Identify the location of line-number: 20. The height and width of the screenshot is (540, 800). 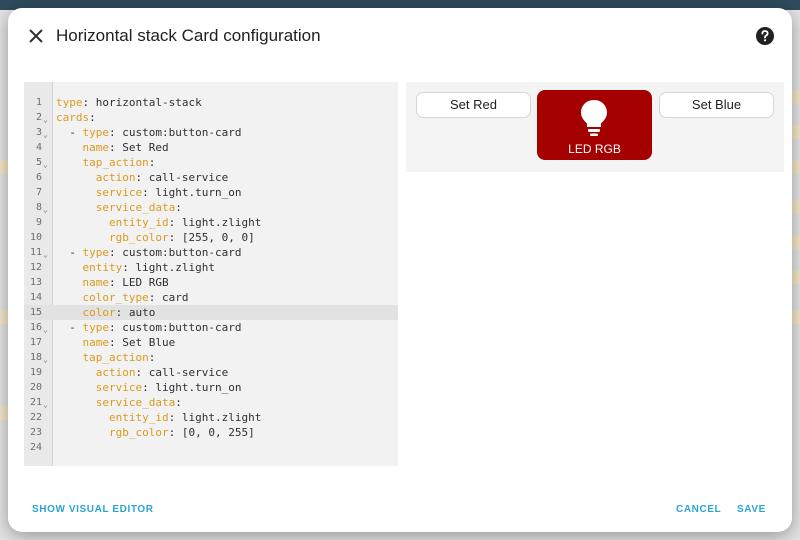
(35, 387).